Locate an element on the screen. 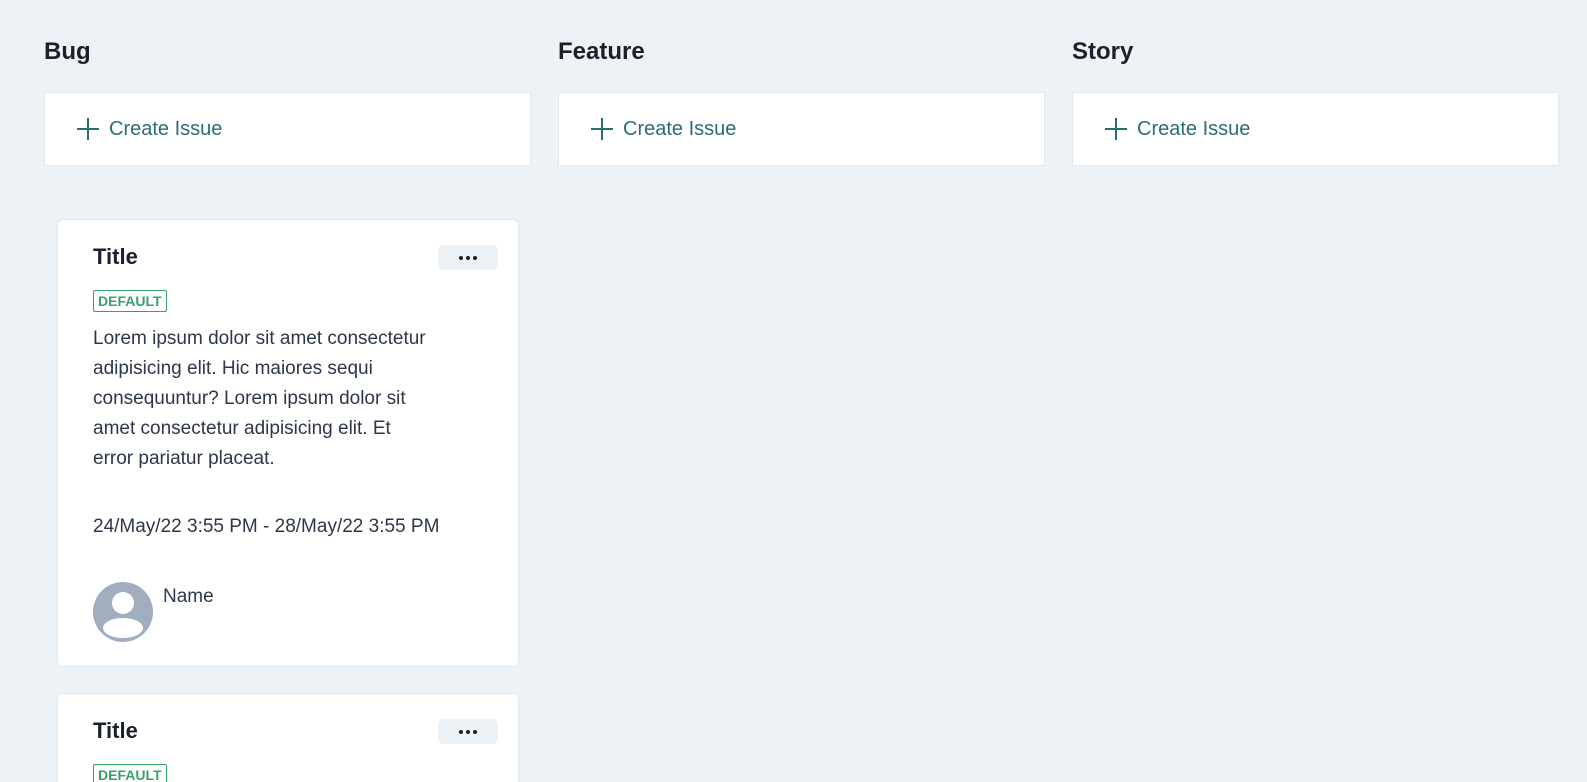 The width and height of the screenshot is (1587, 782). issue-card: Title DEFAULT is located at coordinates (288, 737).